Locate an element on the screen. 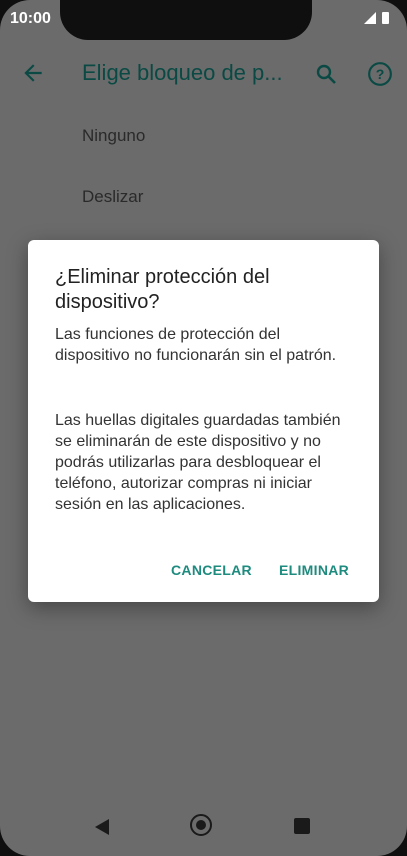  home-dot is located at coordinates (201, 825).